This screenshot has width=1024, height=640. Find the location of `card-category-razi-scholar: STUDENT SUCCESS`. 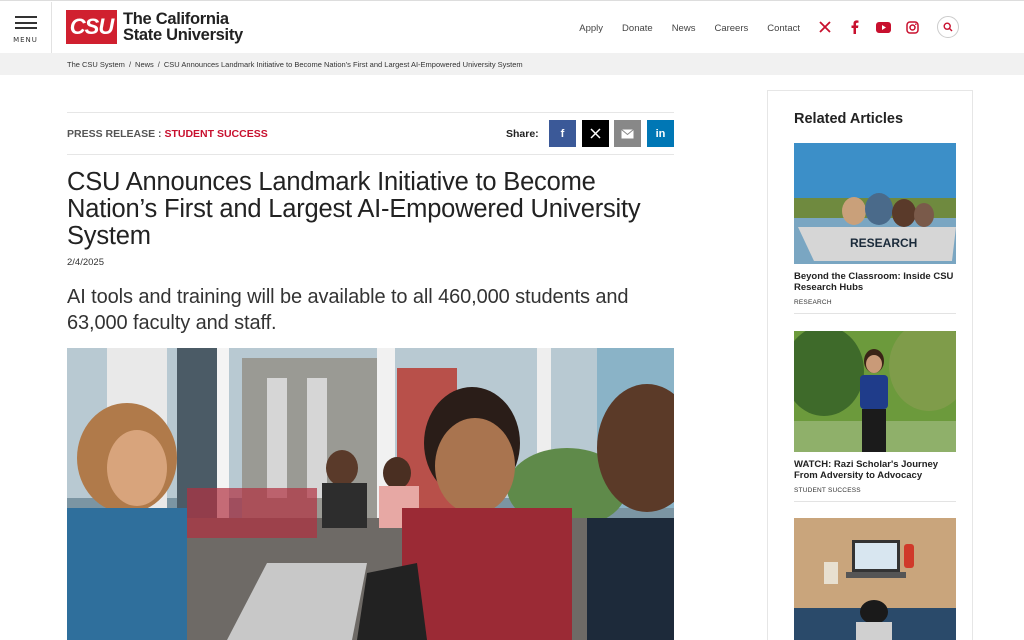

card-category-razi-scholar: STUDENT SUCCESS is located at coordinates (827, 490).